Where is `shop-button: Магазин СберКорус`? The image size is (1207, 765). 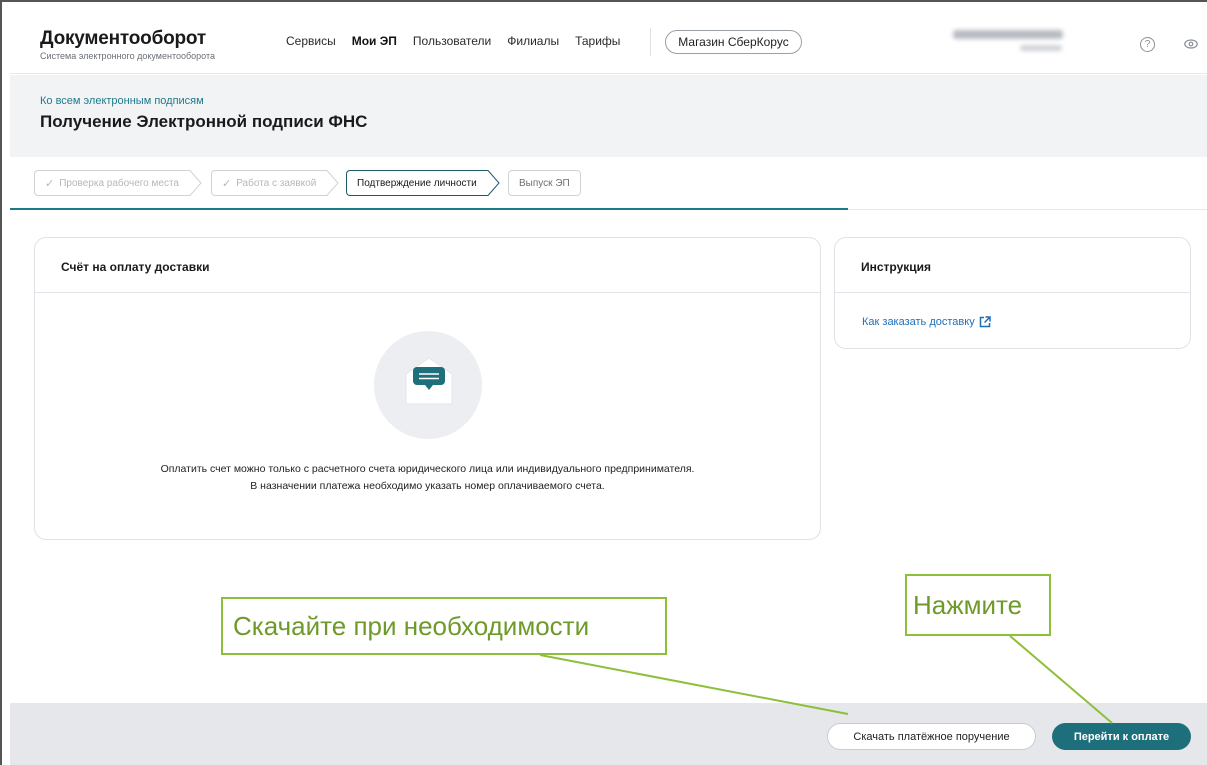 shop-button: Магазин СберКорус is located at coordinates (733, 42).